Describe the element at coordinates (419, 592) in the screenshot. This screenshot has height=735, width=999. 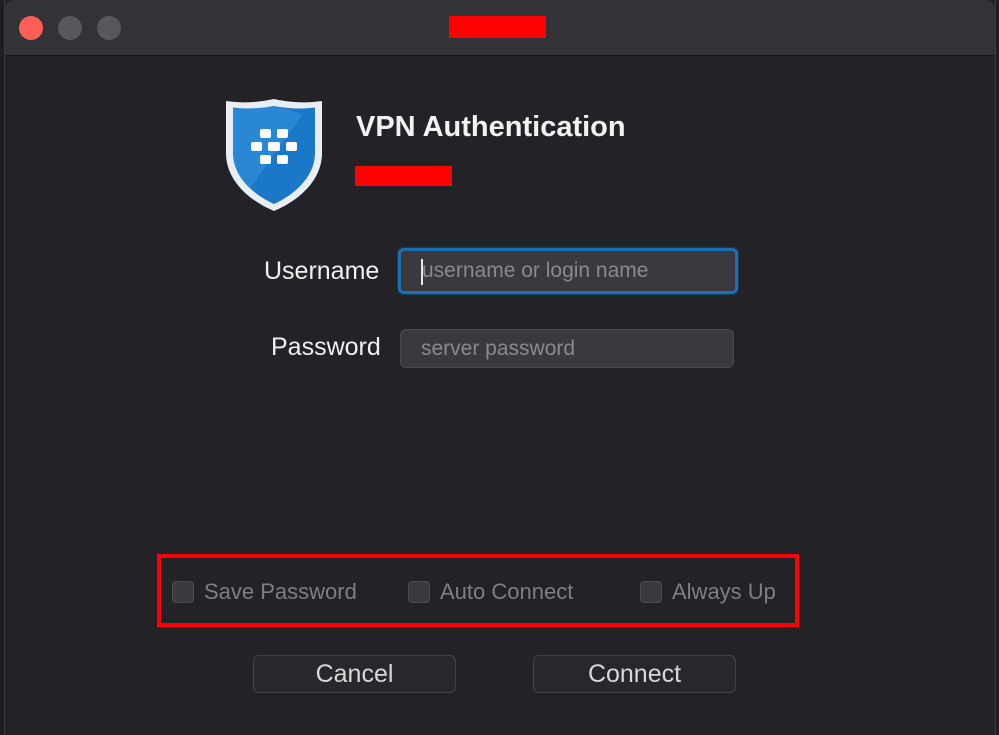
I see `auto-connect-checkbox` at that location.